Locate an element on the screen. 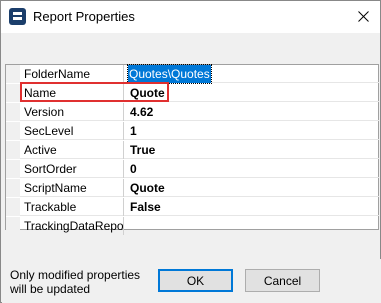 This screenshot has height=303, width=381. property-row-seclevel: SecLevel 1 is located at coordinates (192, 131).